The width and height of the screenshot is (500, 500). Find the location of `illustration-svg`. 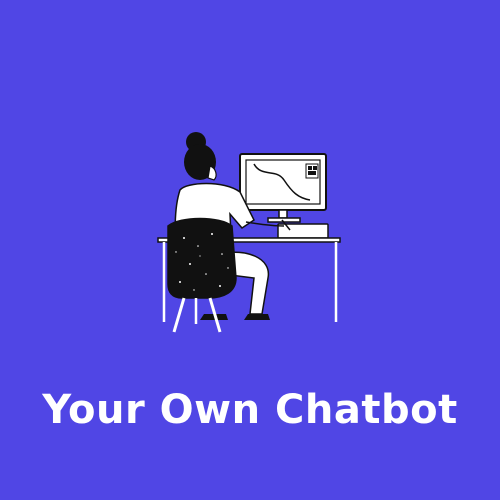

illustration-svg is located at coordinates (249, 232).